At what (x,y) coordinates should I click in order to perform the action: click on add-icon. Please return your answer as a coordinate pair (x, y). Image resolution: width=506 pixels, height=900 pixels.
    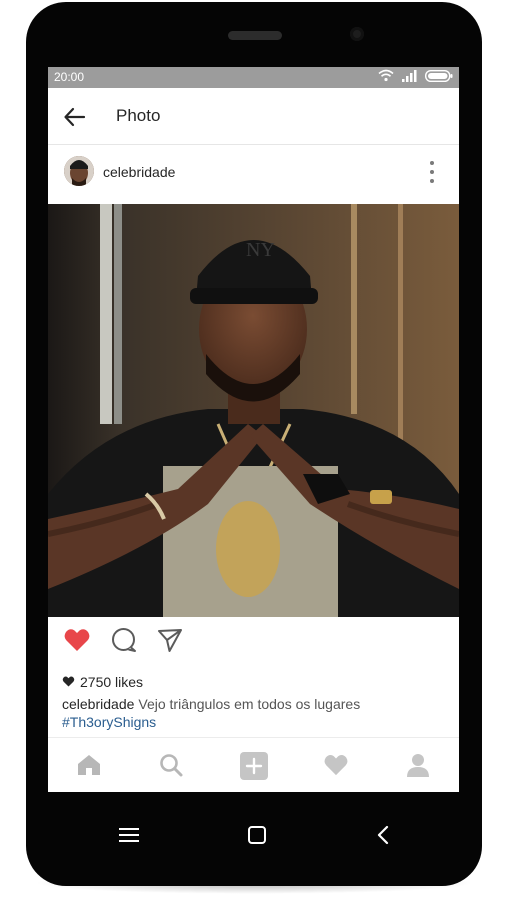
    Looking at the image, I should click on (254, 766).